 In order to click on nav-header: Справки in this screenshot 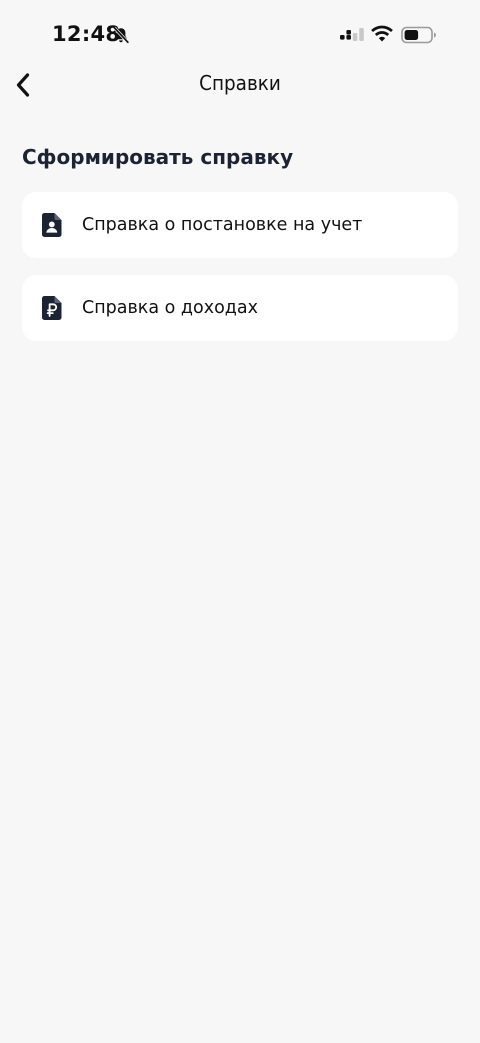, I will do `click(240, 85)`.